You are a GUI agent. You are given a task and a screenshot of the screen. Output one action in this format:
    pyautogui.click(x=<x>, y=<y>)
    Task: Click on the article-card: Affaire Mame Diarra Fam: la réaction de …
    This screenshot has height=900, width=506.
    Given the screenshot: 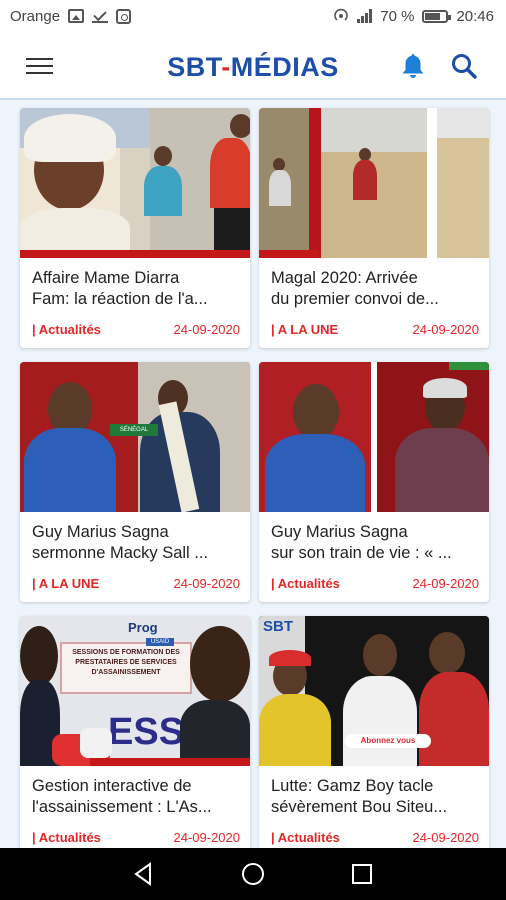 What is the action you would take?
    pyautogui.click(x=135, y=228)
    